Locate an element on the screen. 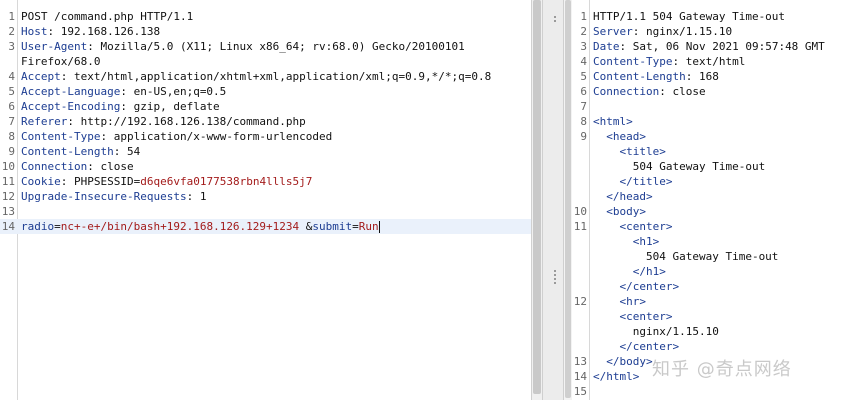 This screenshot has height=400, width=846. request-token: = is located at coordinates (57, 226).